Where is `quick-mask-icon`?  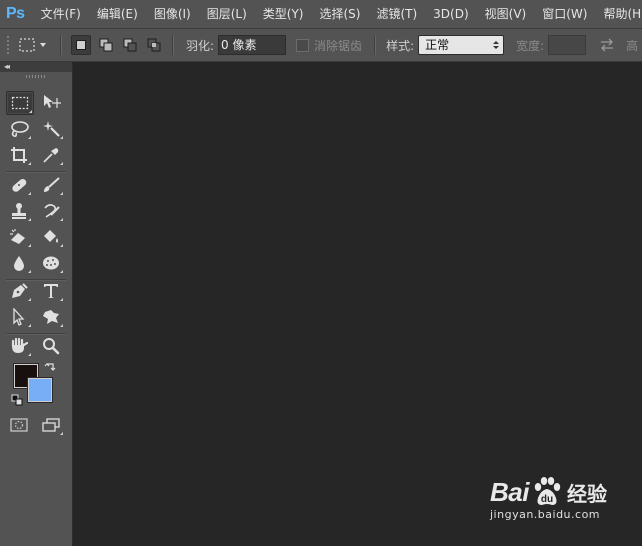
quick-mask-icon is located at coordinates (19, 425).